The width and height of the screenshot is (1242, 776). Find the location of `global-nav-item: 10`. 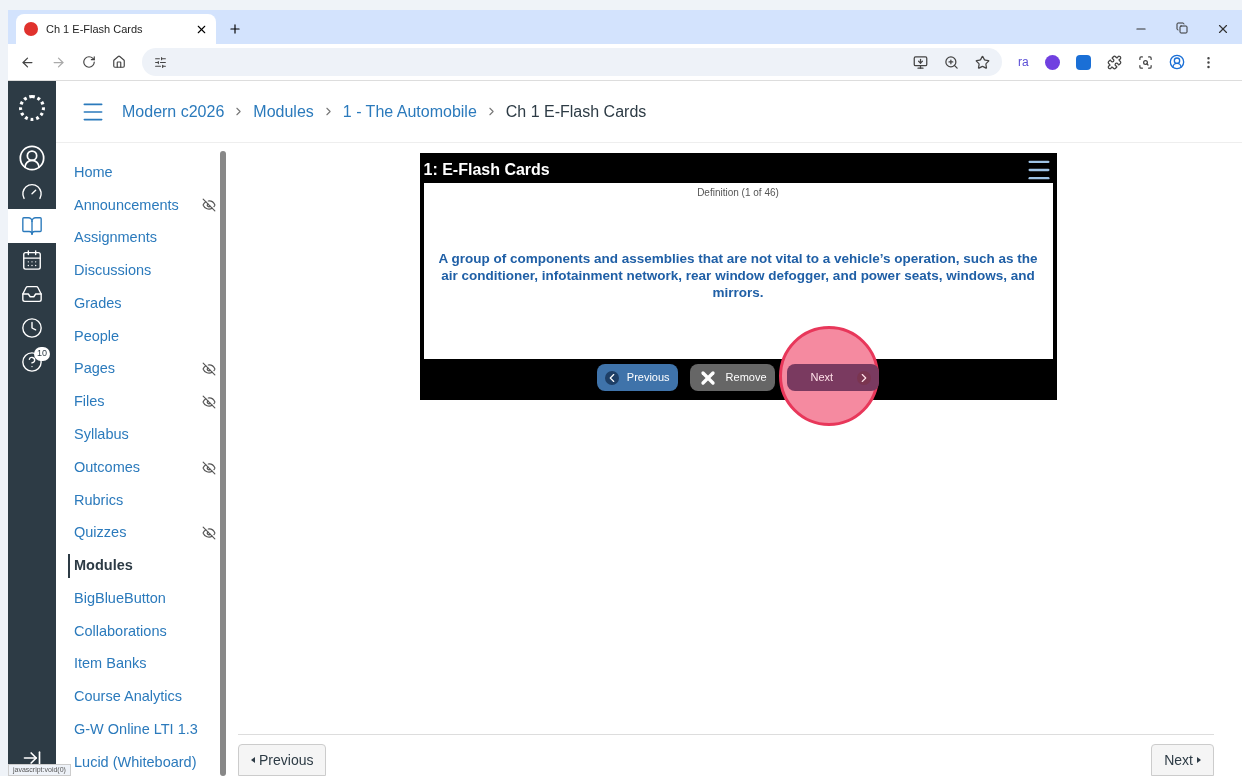

global-nav-item: 10 is located at coordinates (32, 362).